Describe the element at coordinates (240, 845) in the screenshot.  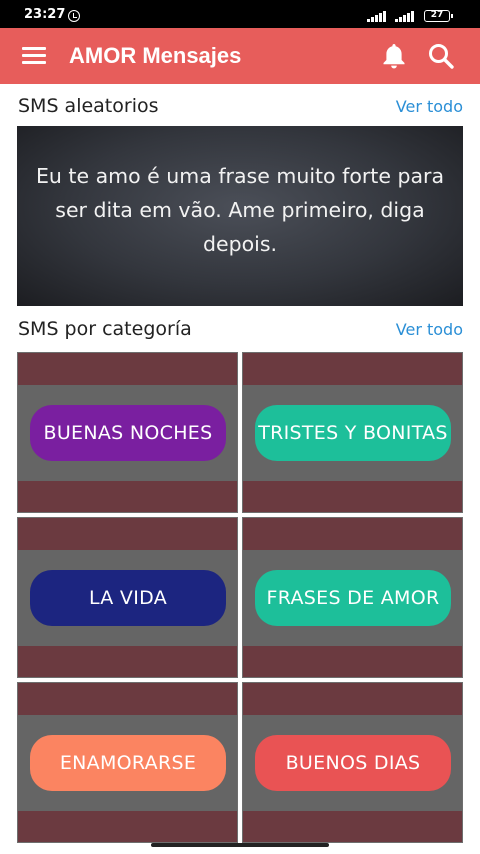
I see `gesture-nav-handle` at that location.